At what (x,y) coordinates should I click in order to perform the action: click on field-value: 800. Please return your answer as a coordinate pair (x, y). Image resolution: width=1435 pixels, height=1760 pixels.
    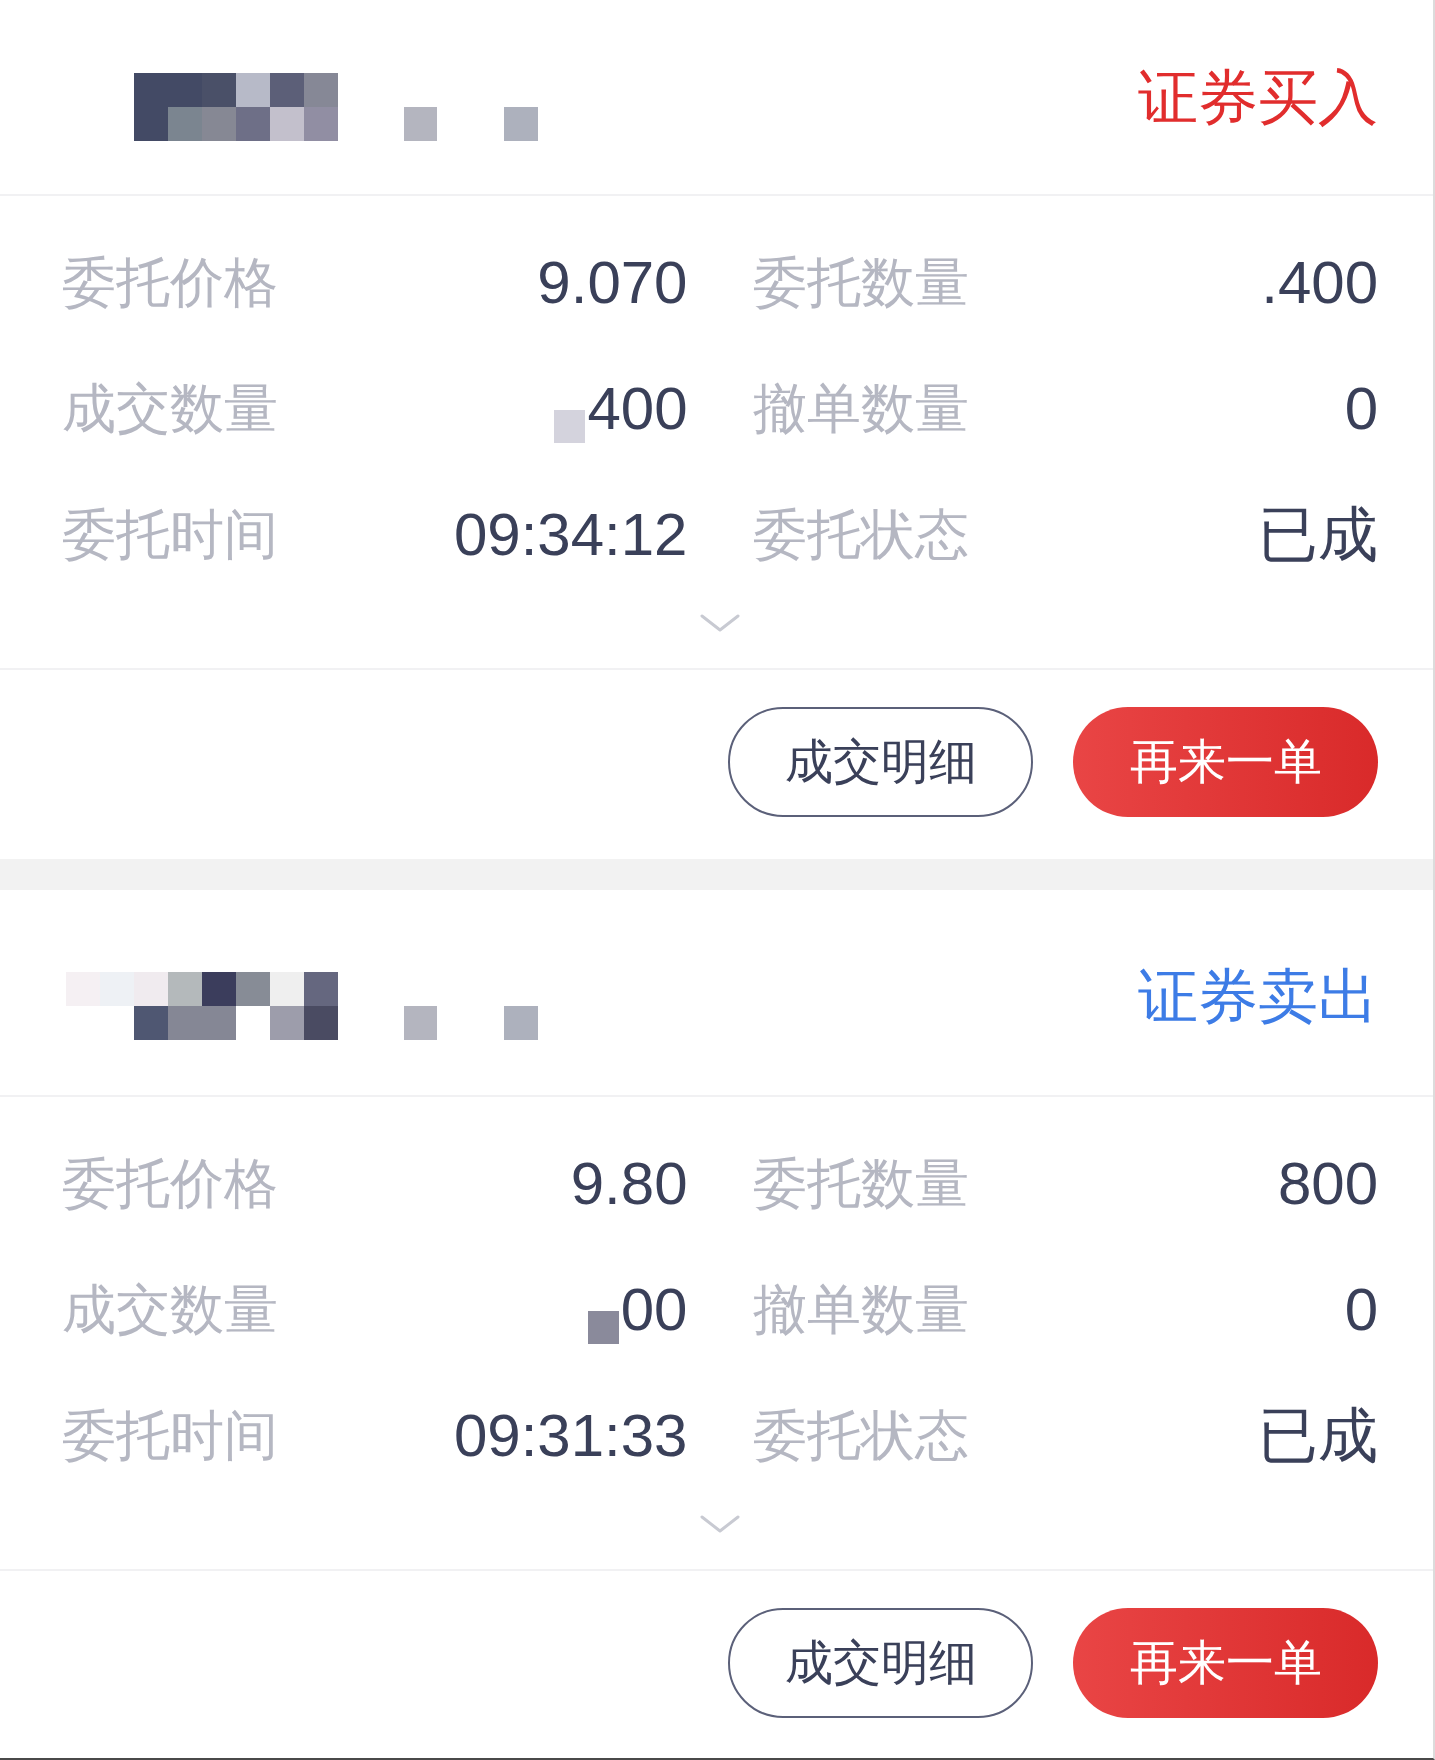
    Looking at the image, I should click on (1327, 1184).